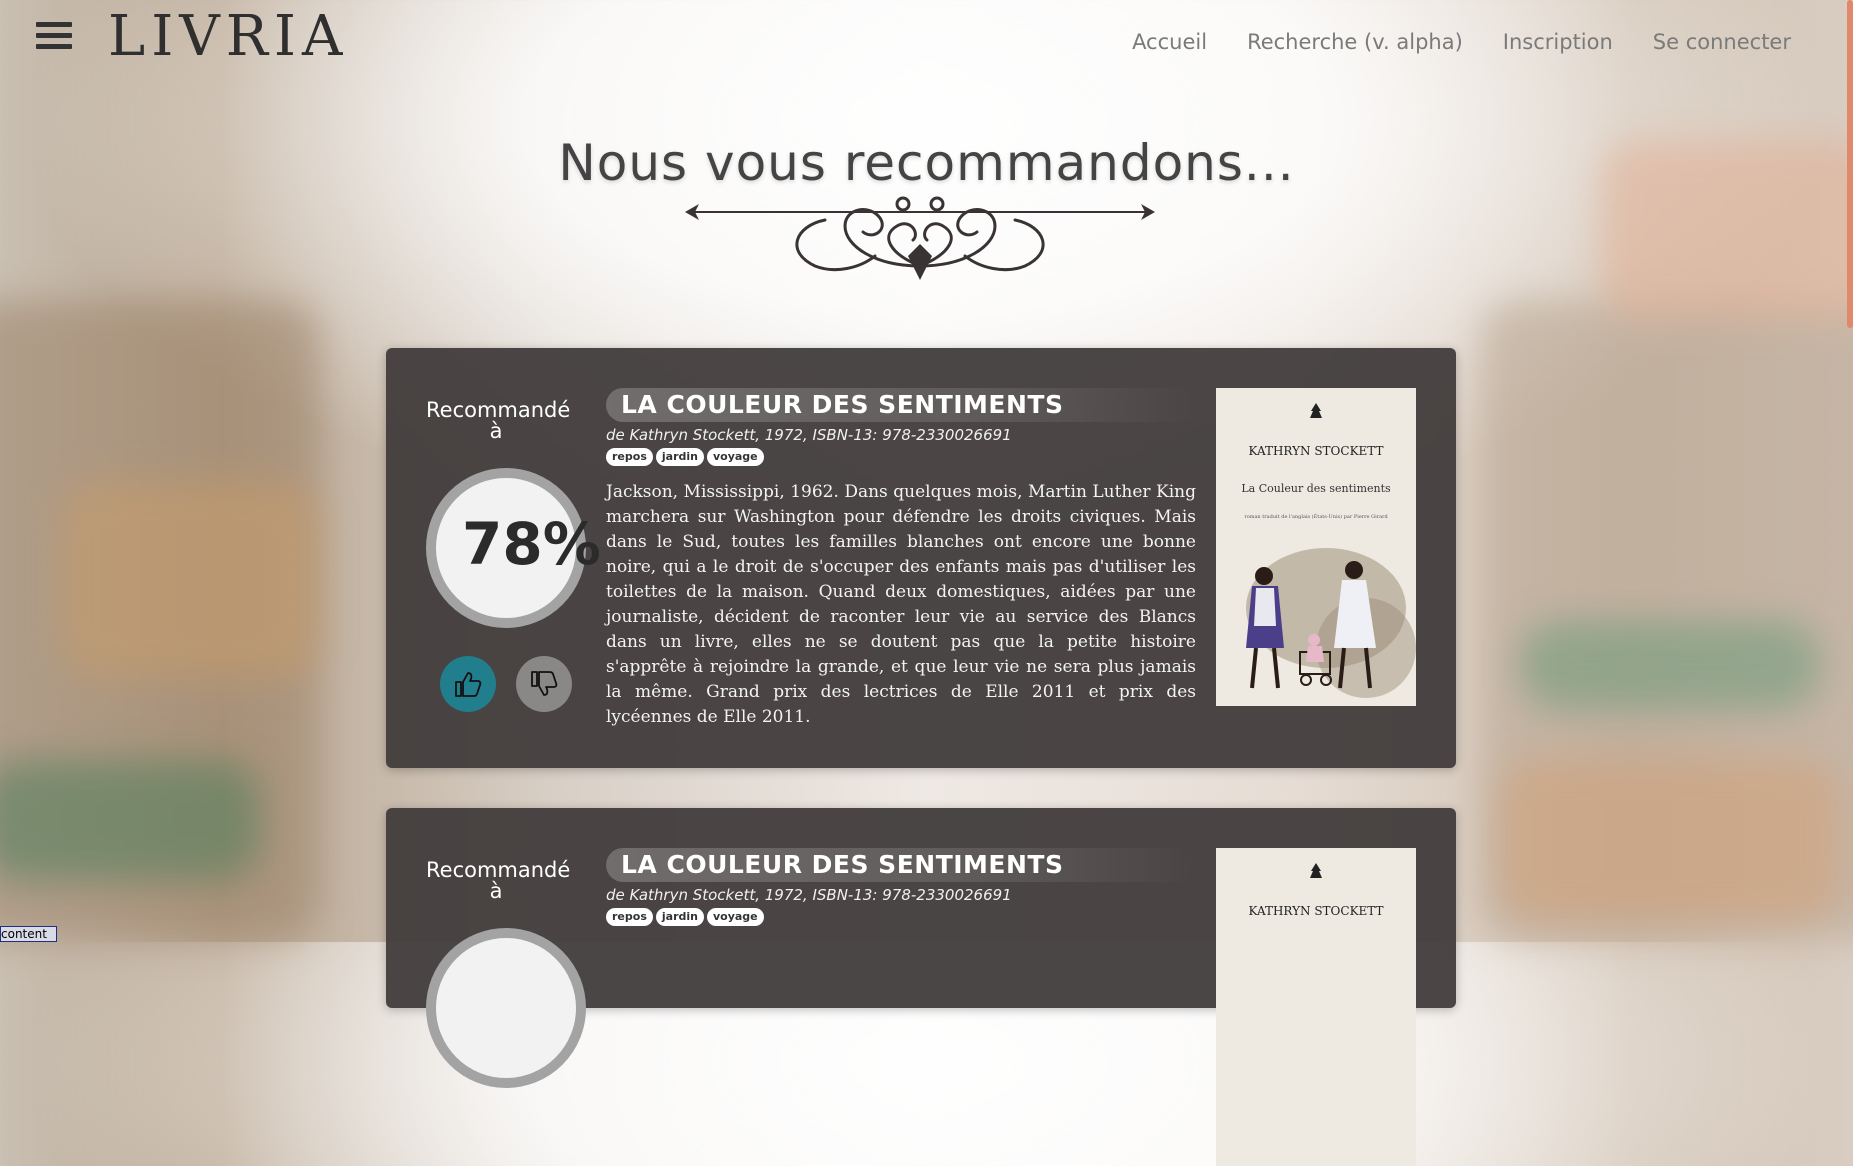 This screenshot has width=1853, height=1166. I want to click on nav-se-connecter: Se connecter, so click(1722, 42).